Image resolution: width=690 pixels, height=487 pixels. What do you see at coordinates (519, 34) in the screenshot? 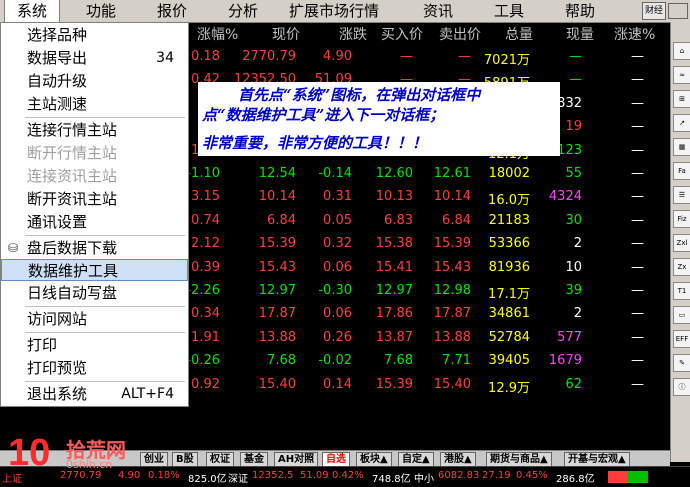
I see `col-volume: 总量` at bounding box center [519, 34].